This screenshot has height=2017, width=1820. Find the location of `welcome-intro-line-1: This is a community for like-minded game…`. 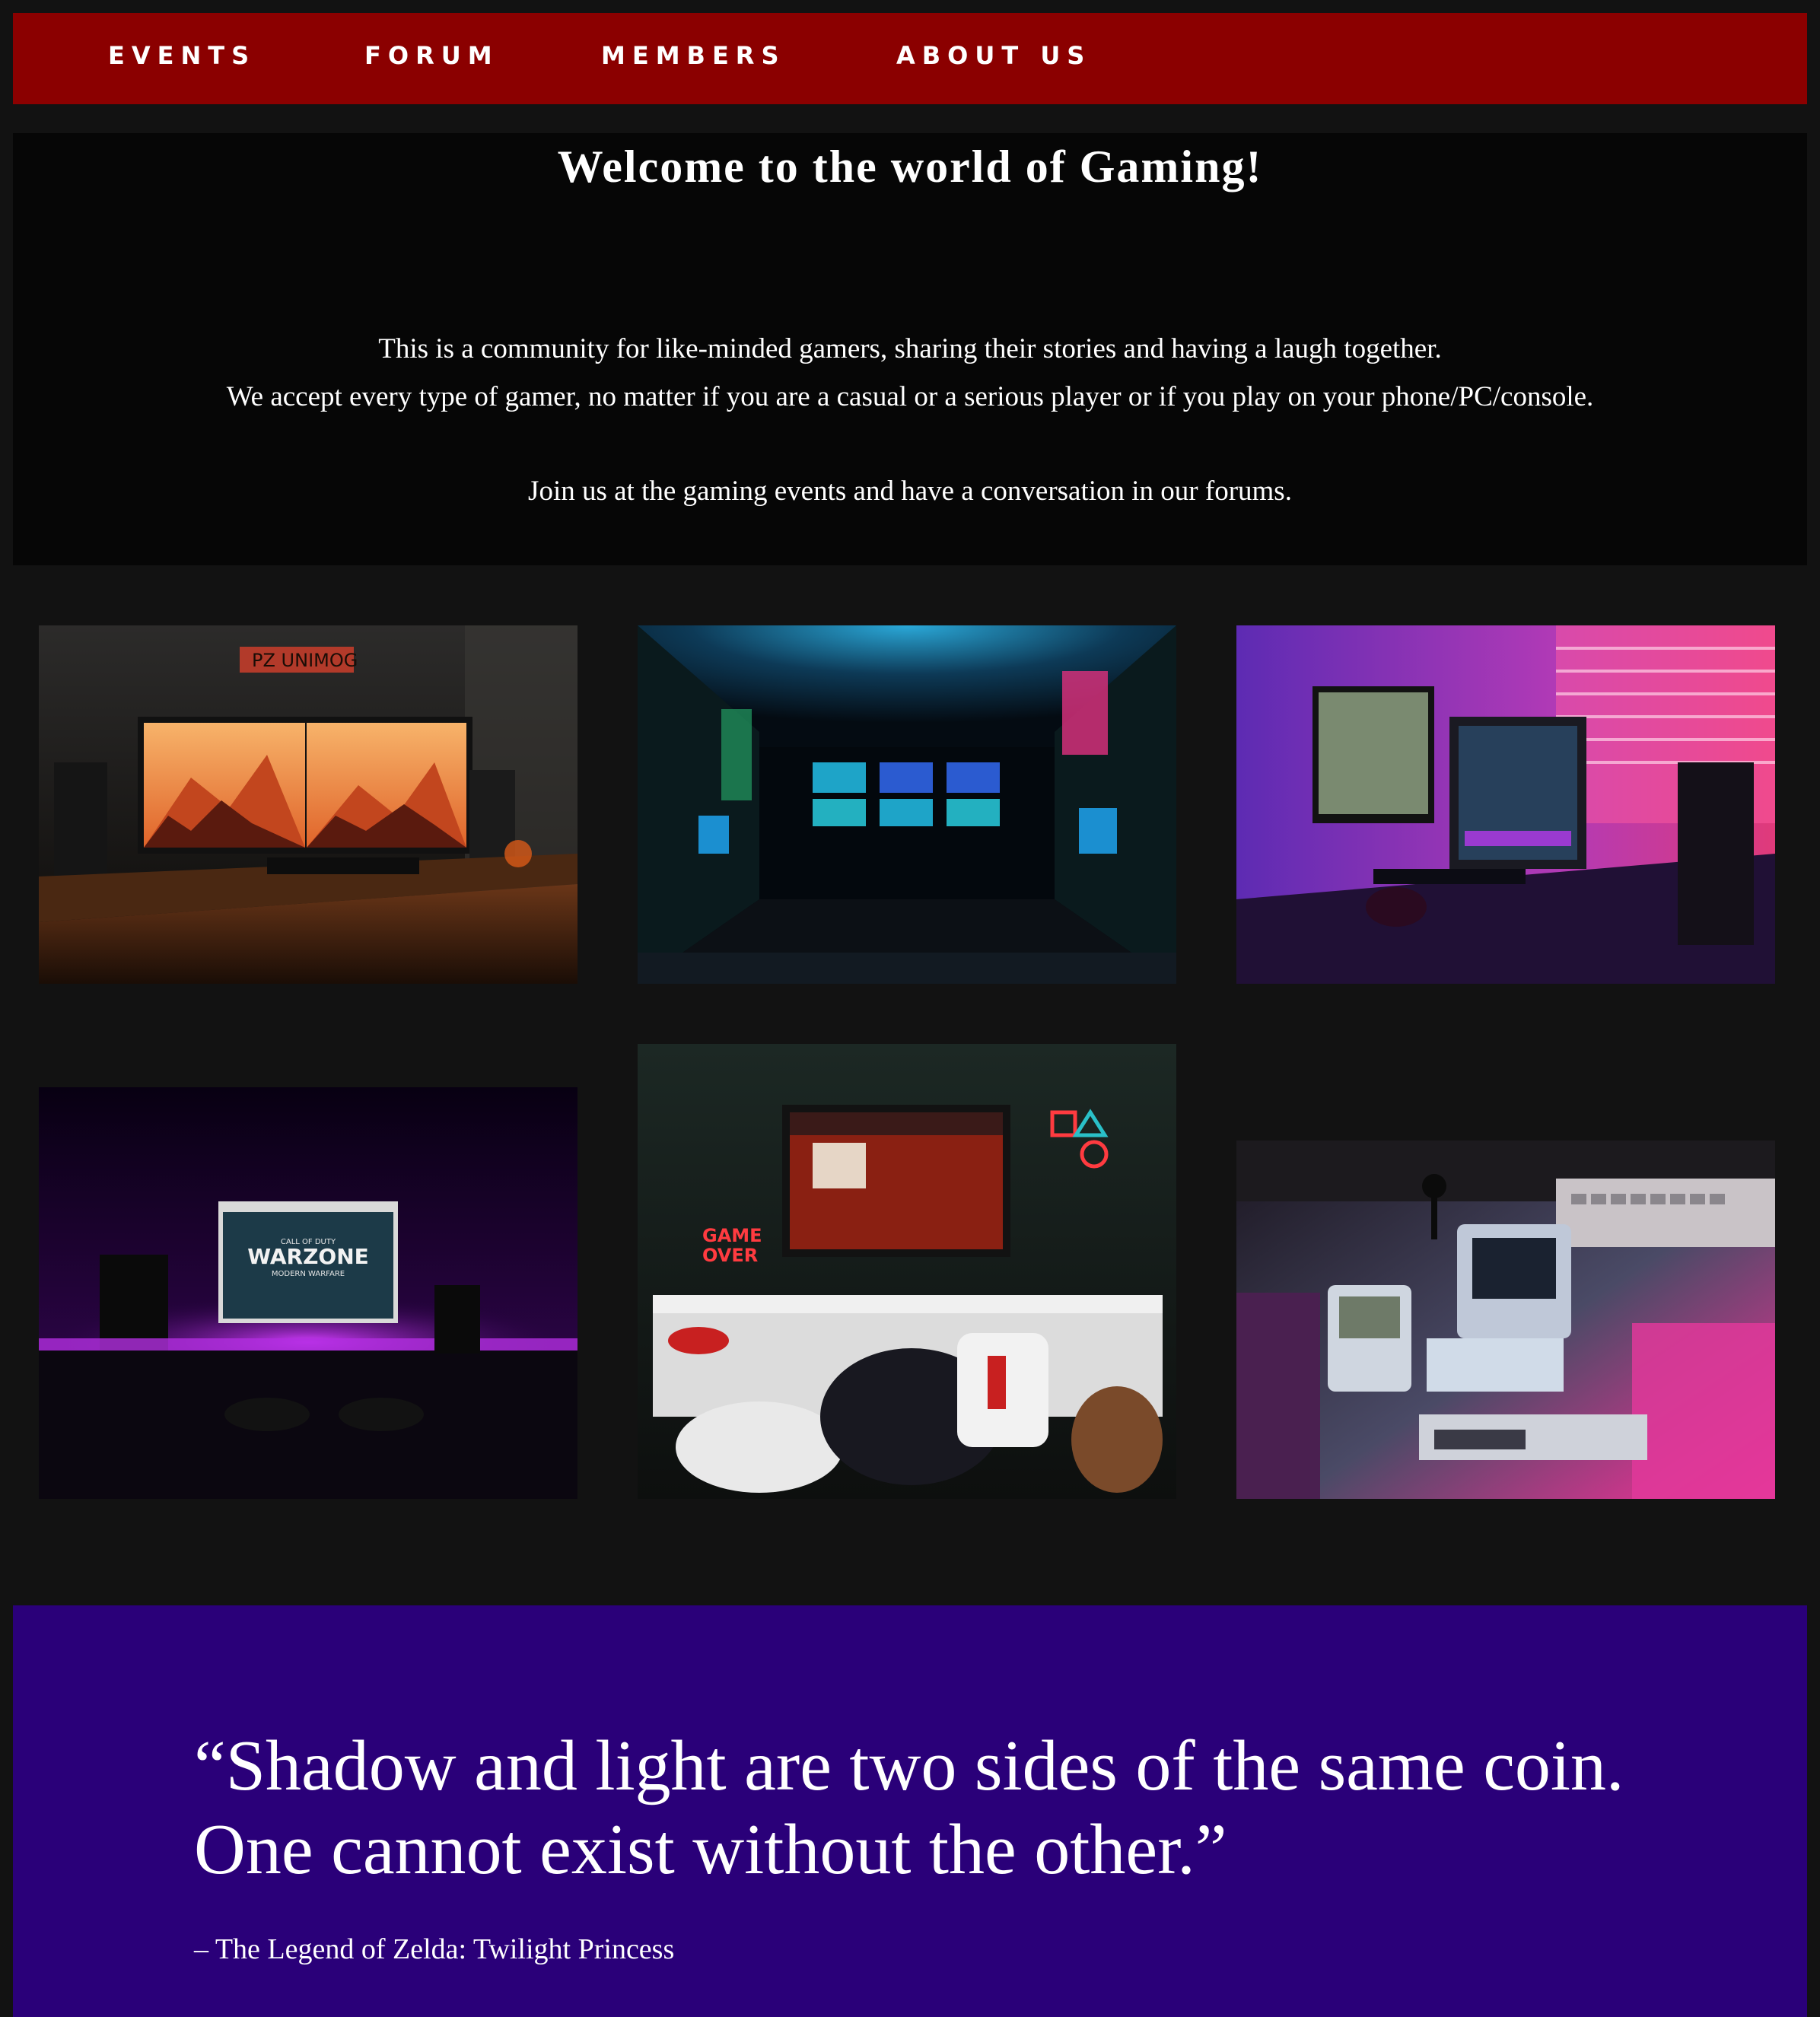

welcome-intro-line-1: This is a community for like-minded game… is located at coordinates (910, 348).